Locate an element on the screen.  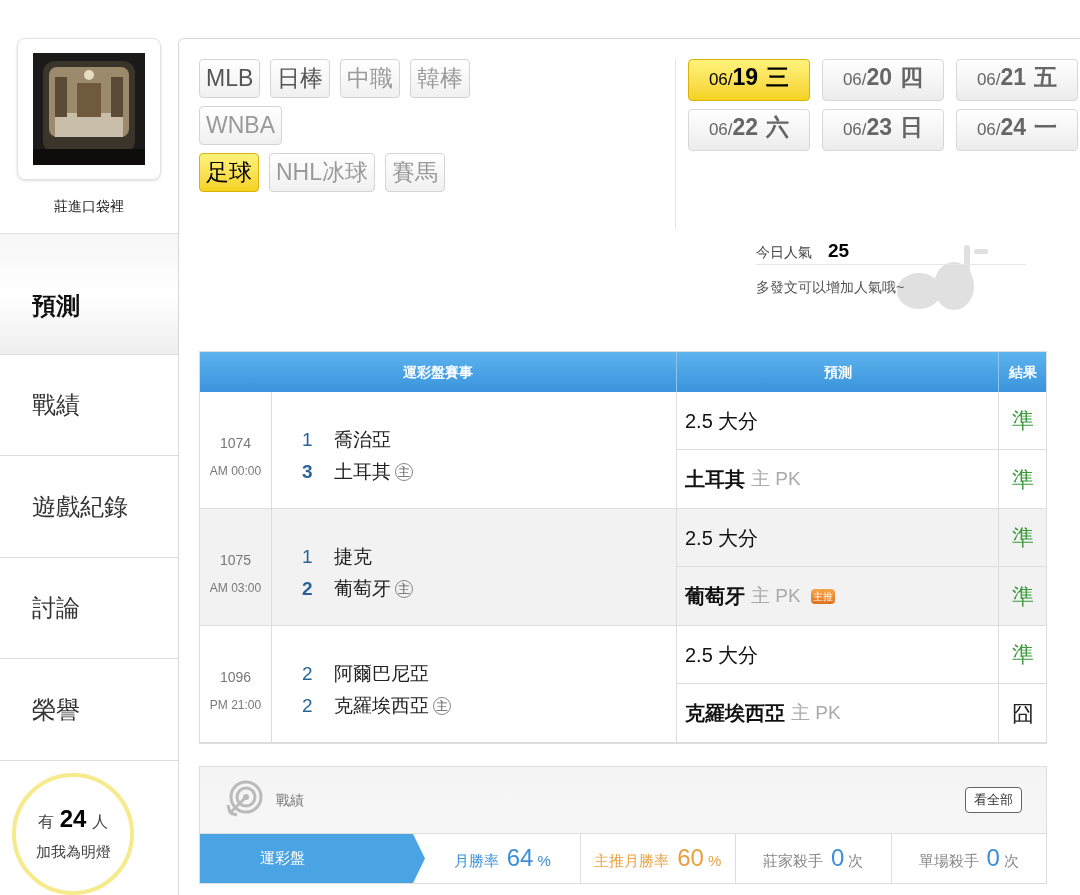
match-time: AM 00:00 is located at coordinates (235, 471).